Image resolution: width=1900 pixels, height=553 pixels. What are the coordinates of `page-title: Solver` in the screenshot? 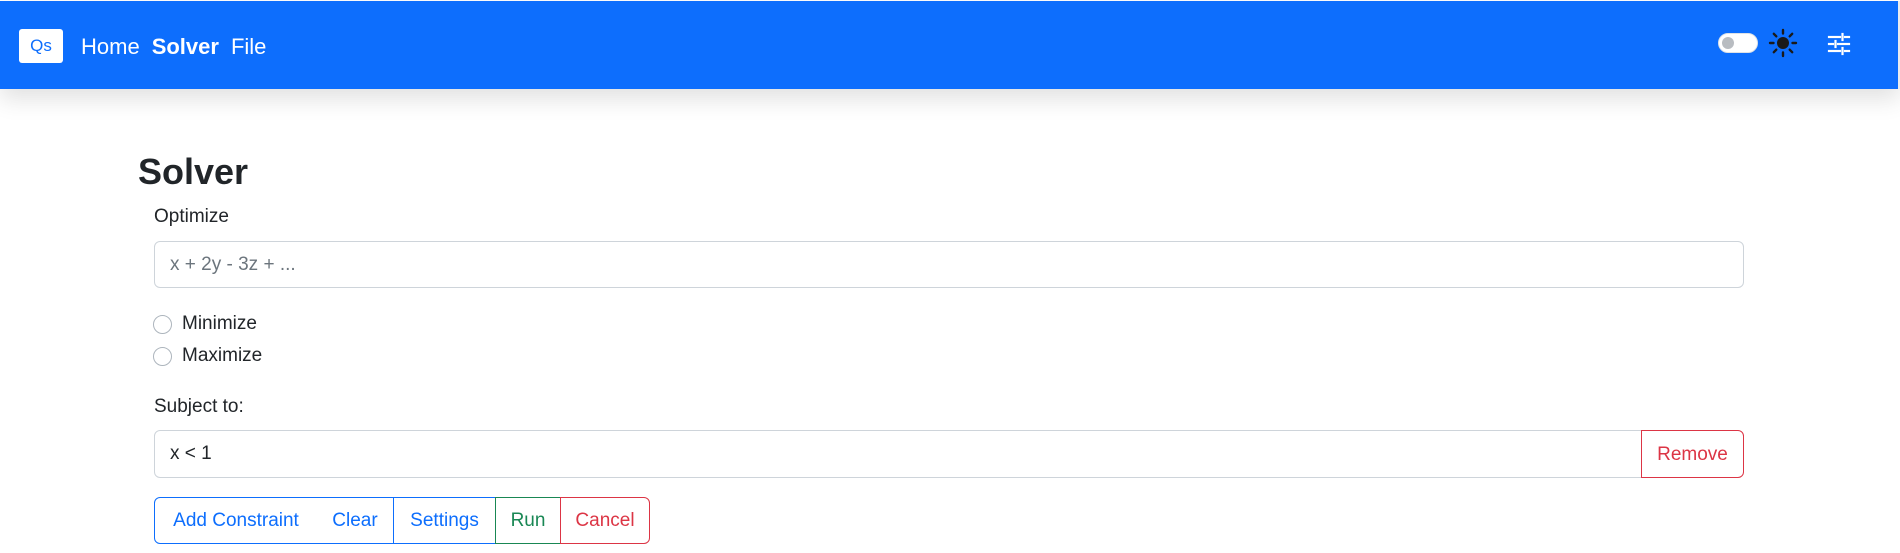 It's located at (193, 171).